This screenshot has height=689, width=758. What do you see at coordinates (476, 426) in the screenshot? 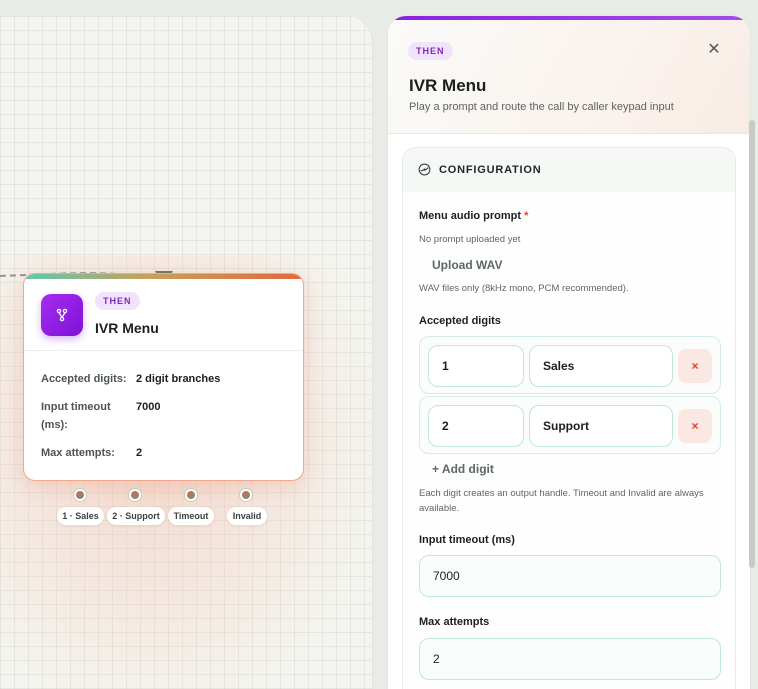
I see `digit-input: 2` at bounding box center [476, 426].